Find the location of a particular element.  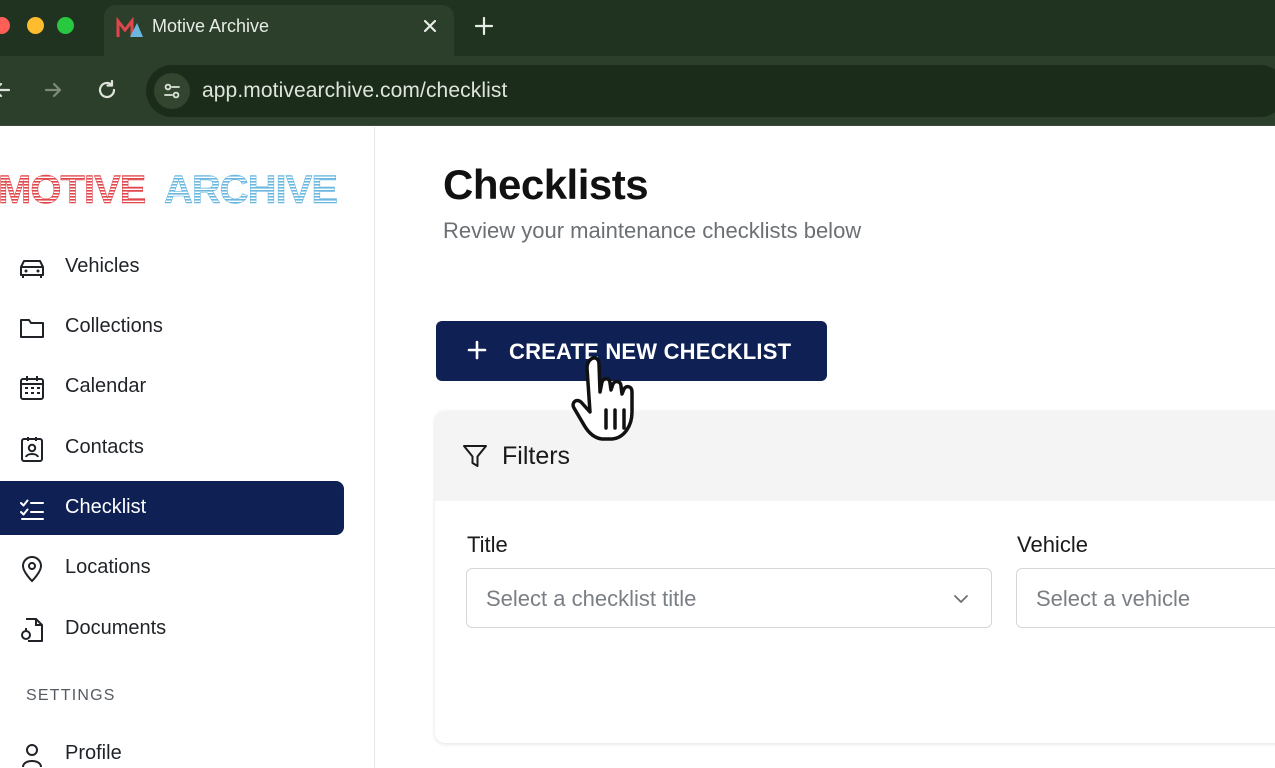

sidebar-item-vehicles: Vehicles is located at coordinates (172, 267).